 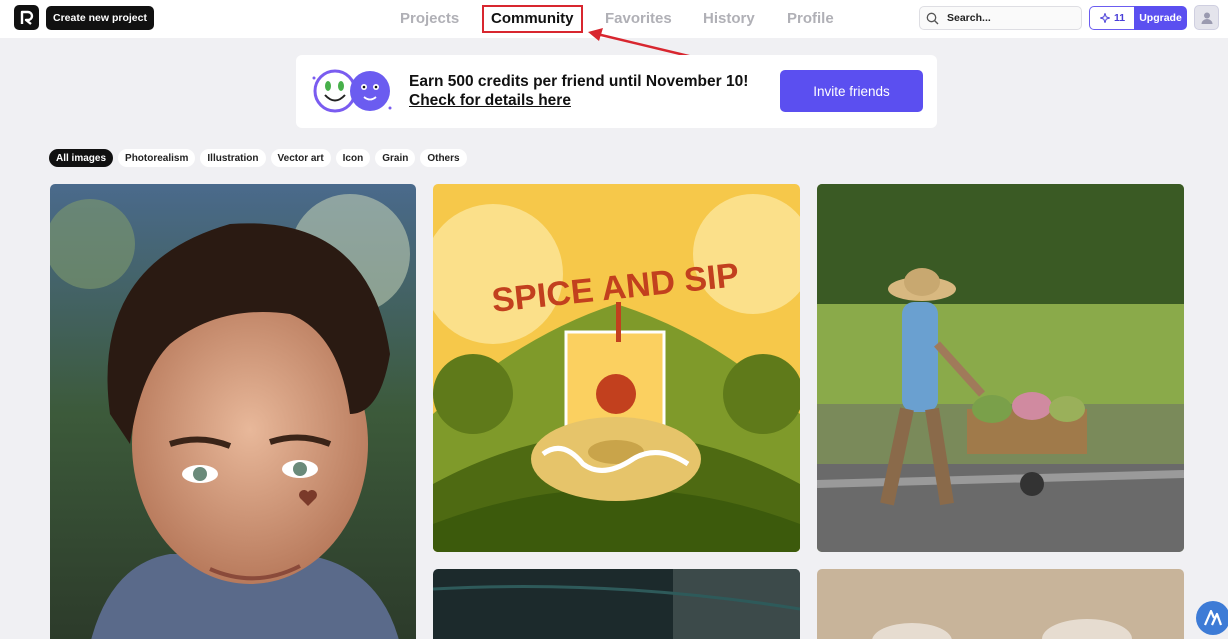 I want to click on search-icon, so click(x=932, y=18).